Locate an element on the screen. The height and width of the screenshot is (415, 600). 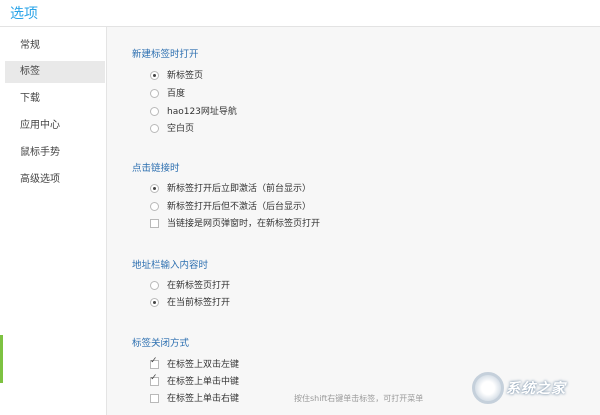
sidebar-item-app-center: 应用中心 is located at coordinates (55, 126).